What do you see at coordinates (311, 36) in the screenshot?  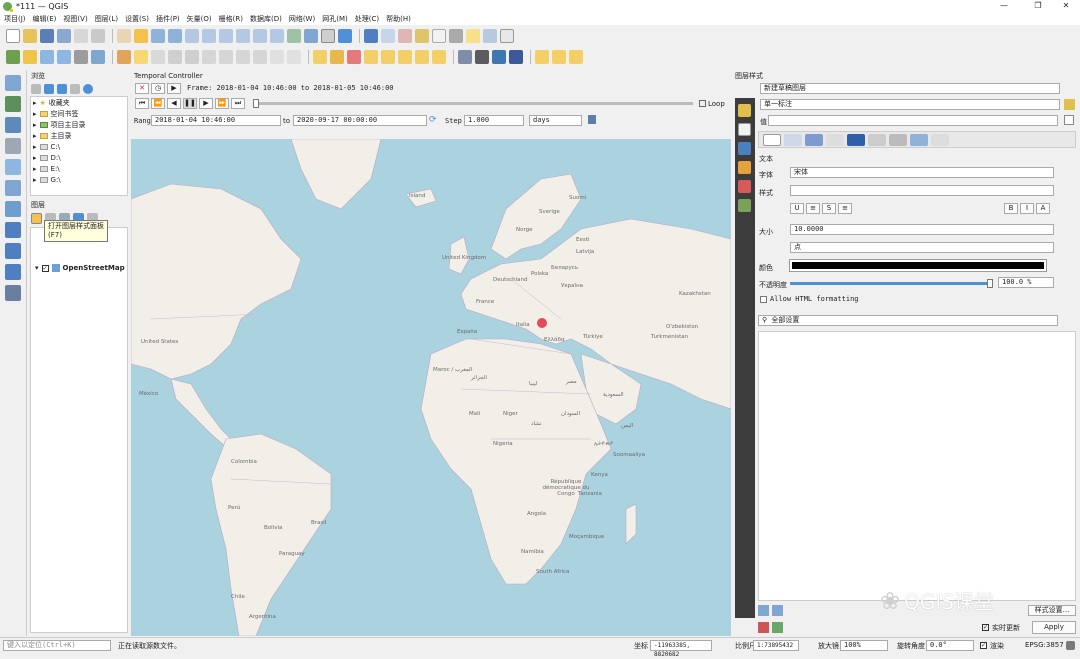 I see `bookmark-icon` at bounding box center [311, 36].